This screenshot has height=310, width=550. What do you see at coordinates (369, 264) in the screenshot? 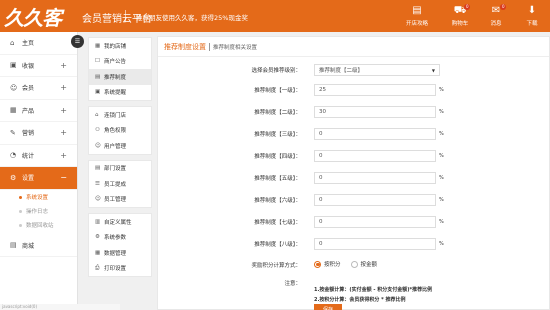
I see `radio-label-by-amount: 按金额` at bounding box center [369, 264].